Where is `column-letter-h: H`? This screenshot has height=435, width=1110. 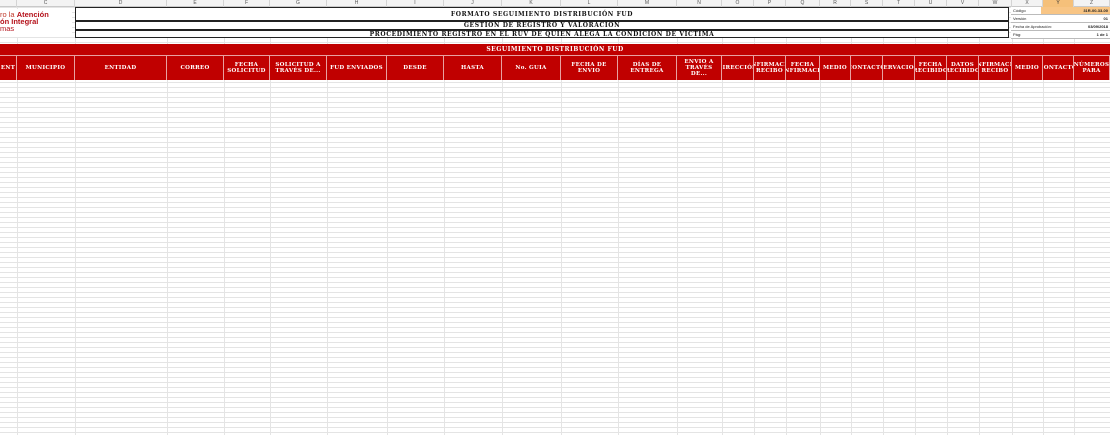
column-letter-h: H is located at coordinates (357, 3).